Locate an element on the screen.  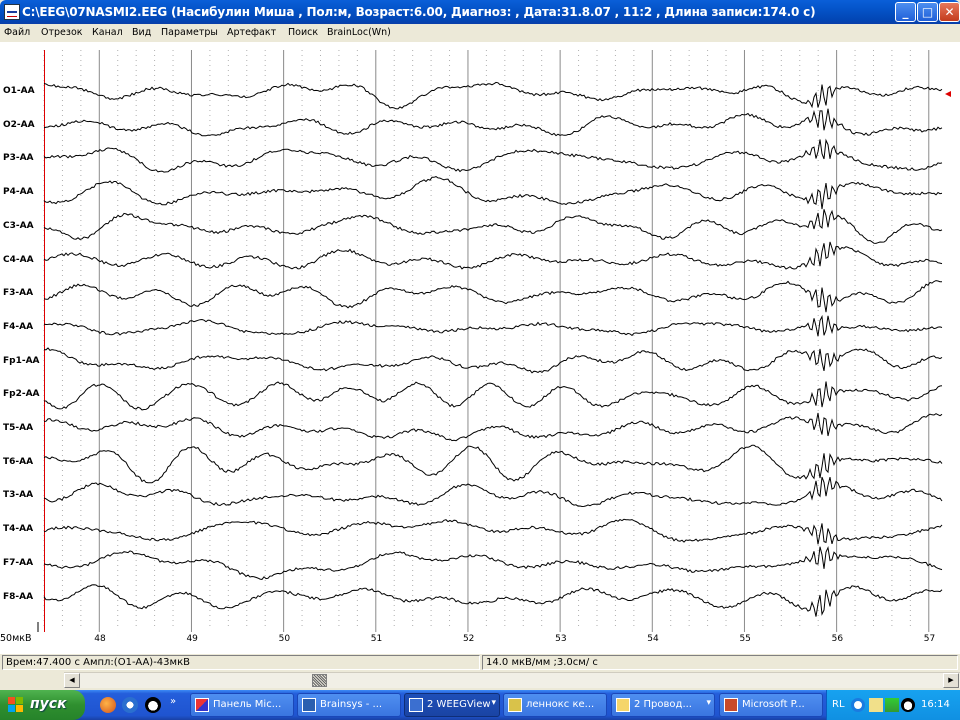
clock: 16:14 is located at coordinates (935, 704).